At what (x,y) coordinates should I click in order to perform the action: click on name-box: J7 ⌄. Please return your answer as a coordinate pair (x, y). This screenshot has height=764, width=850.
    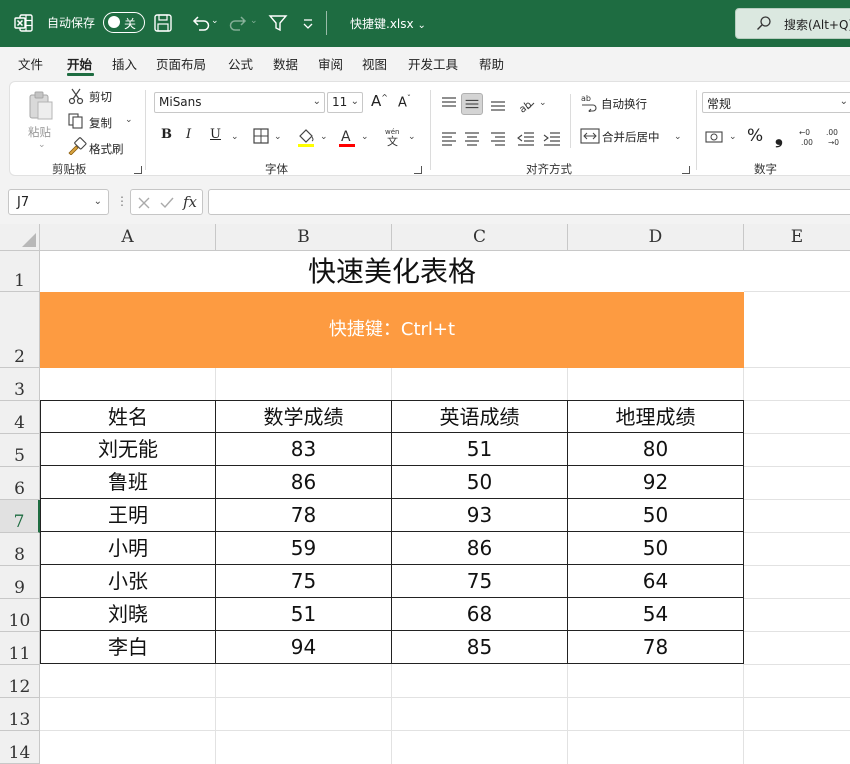
    Looking at the image, I should click on (58, 202).